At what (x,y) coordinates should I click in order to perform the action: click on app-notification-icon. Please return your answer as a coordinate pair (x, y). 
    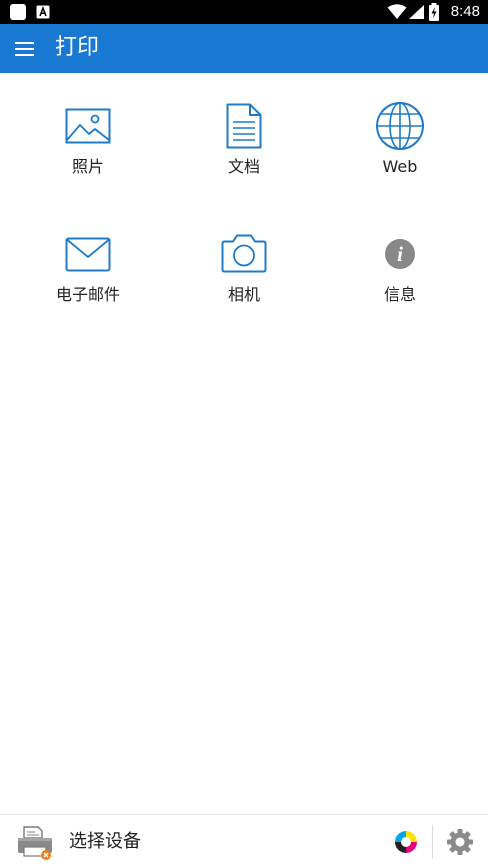
    Looking at the image, I should click on (18, 12).